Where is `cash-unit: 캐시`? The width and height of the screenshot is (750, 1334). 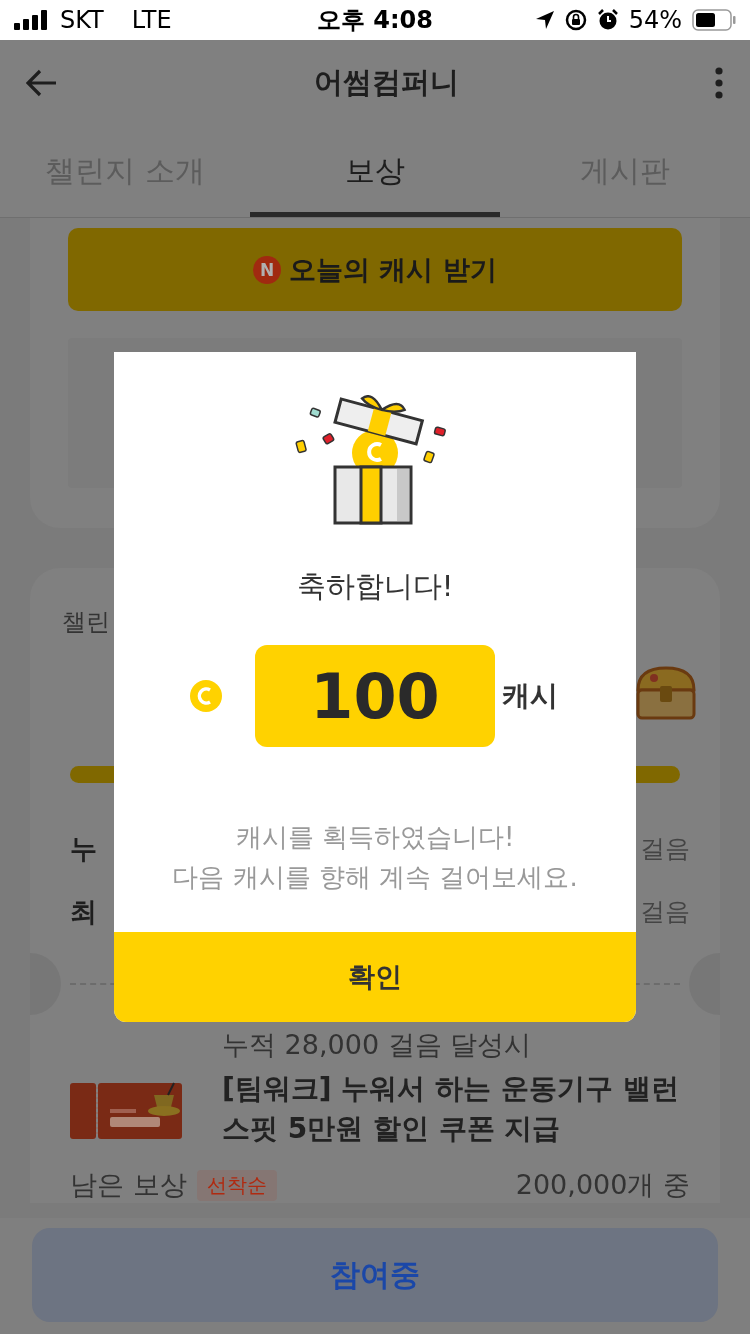
cash-unit: 캐시 is located at coordinates (530, 696).